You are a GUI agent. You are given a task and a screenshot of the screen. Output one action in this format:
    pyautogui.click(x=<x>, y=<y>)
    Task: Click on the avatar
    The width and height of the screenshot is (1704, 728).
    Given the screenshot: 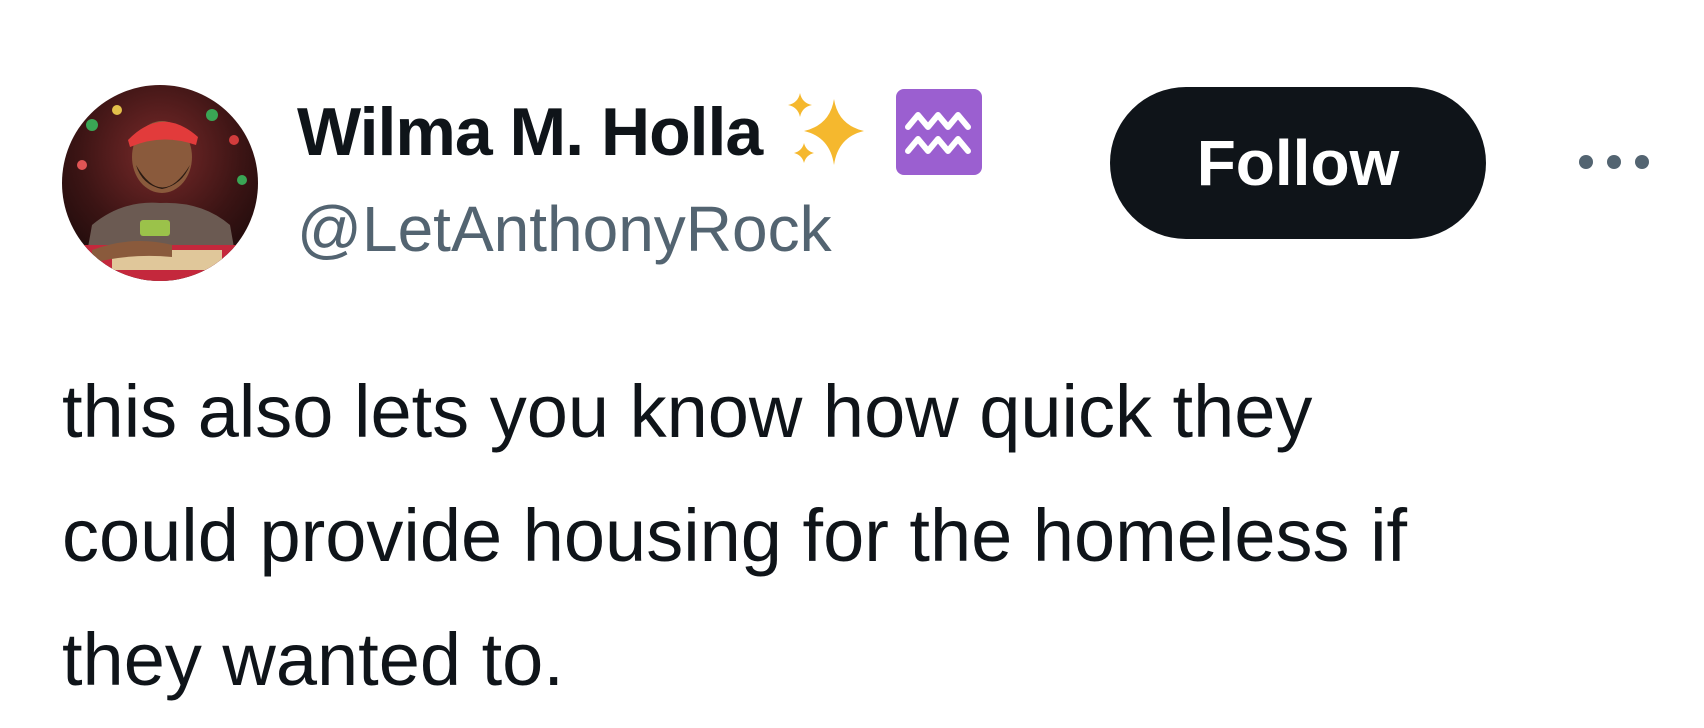 What is the action you would take?
    pyautogui.click(x=160, y=183)
    